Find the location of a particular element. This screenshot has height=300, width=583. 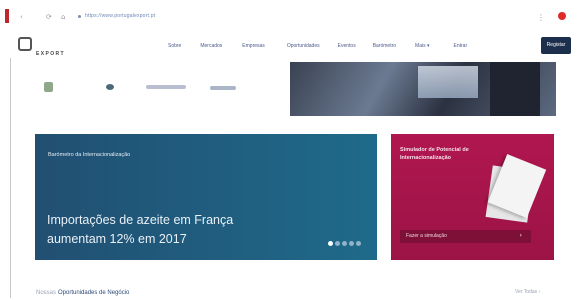

section-heading-title: Oportunidades de Negócio is located at coordinates (94, 293).